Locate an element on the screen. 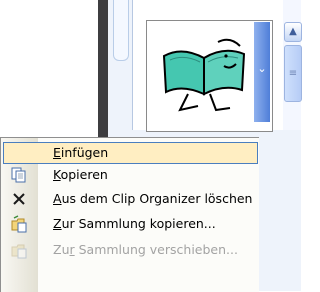 The image size is (320, 292). menu-item-label: Kopieren is located at coordinates (80, 174).